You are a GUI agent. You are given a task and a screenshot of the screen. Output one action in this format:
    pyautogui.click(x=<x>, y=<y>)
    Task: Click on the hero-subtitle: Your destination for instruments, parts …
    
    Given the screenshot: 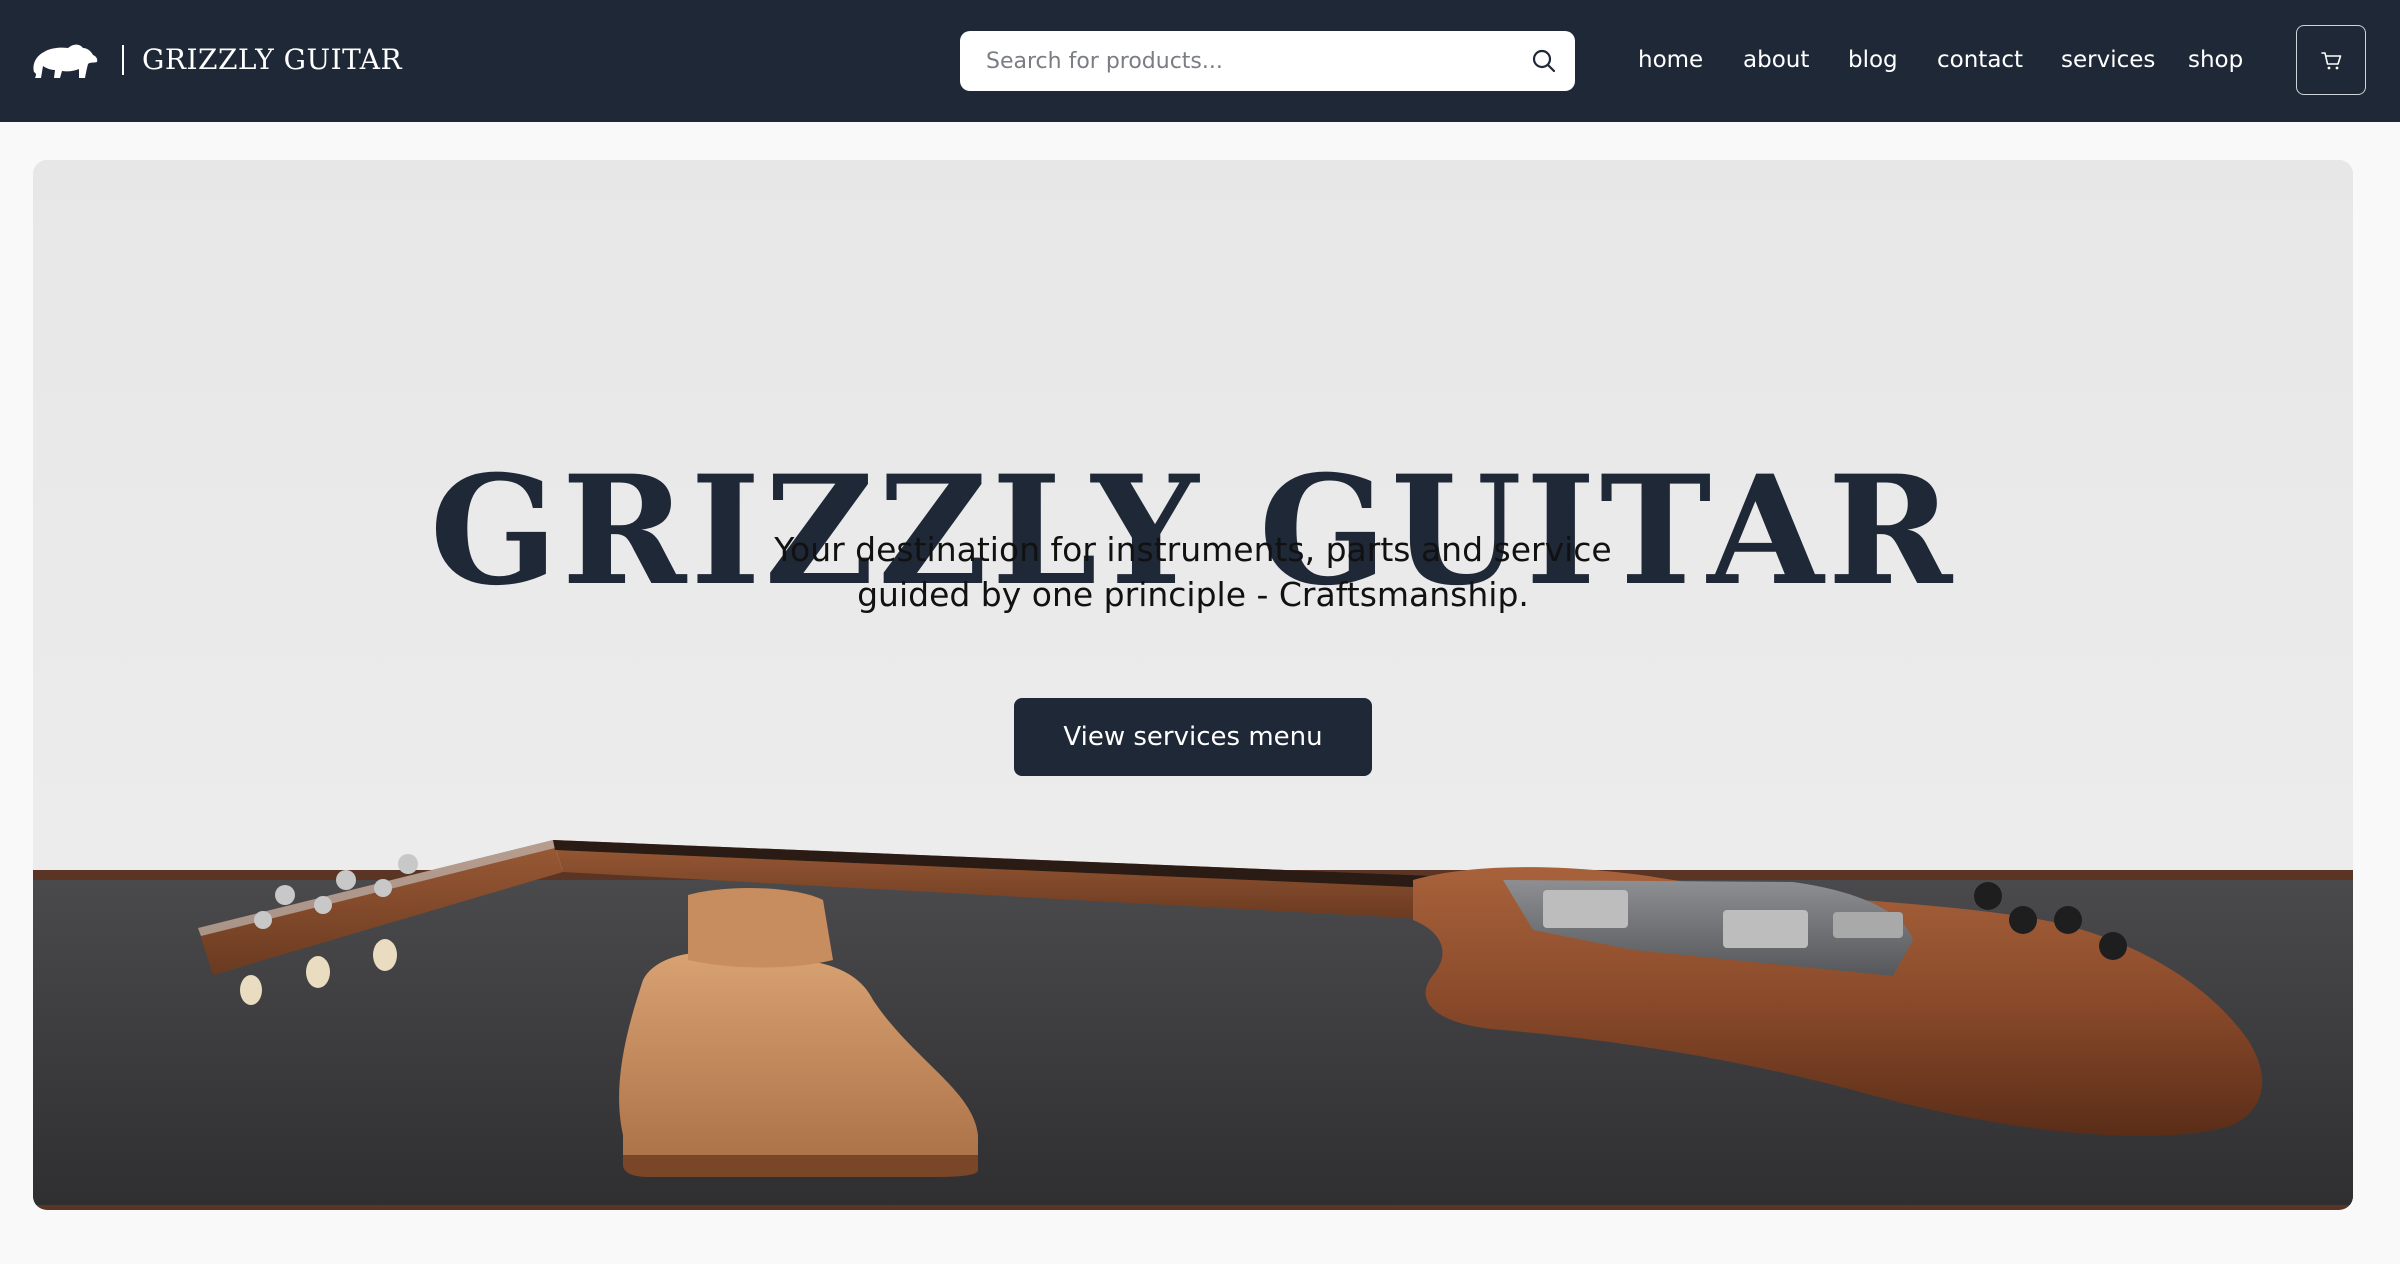 What is the action you would take?
    pyautogui.click(x=1193, y=572)
    